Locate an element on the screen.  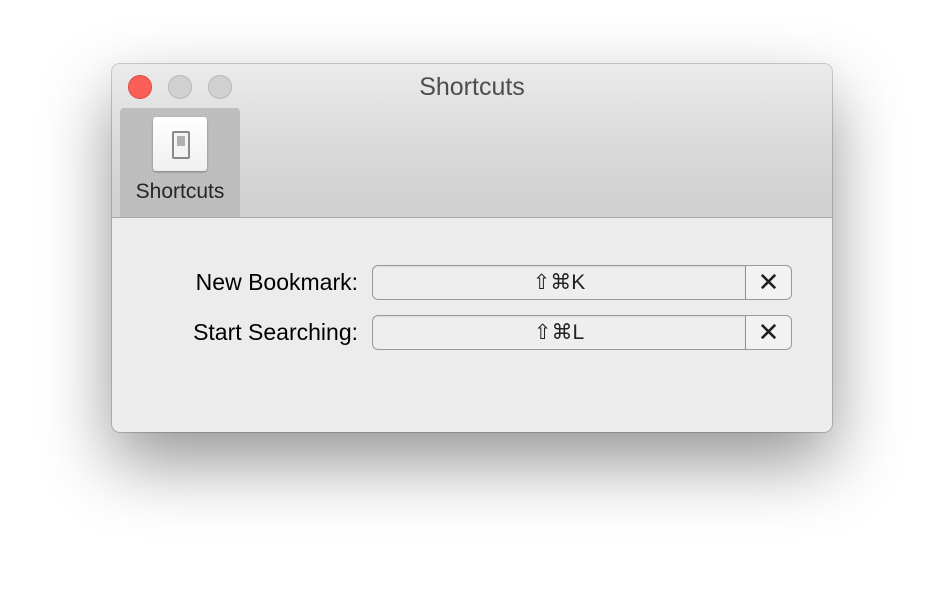
shortcut-label: Start Searching: is located at coordinates (275, 332).